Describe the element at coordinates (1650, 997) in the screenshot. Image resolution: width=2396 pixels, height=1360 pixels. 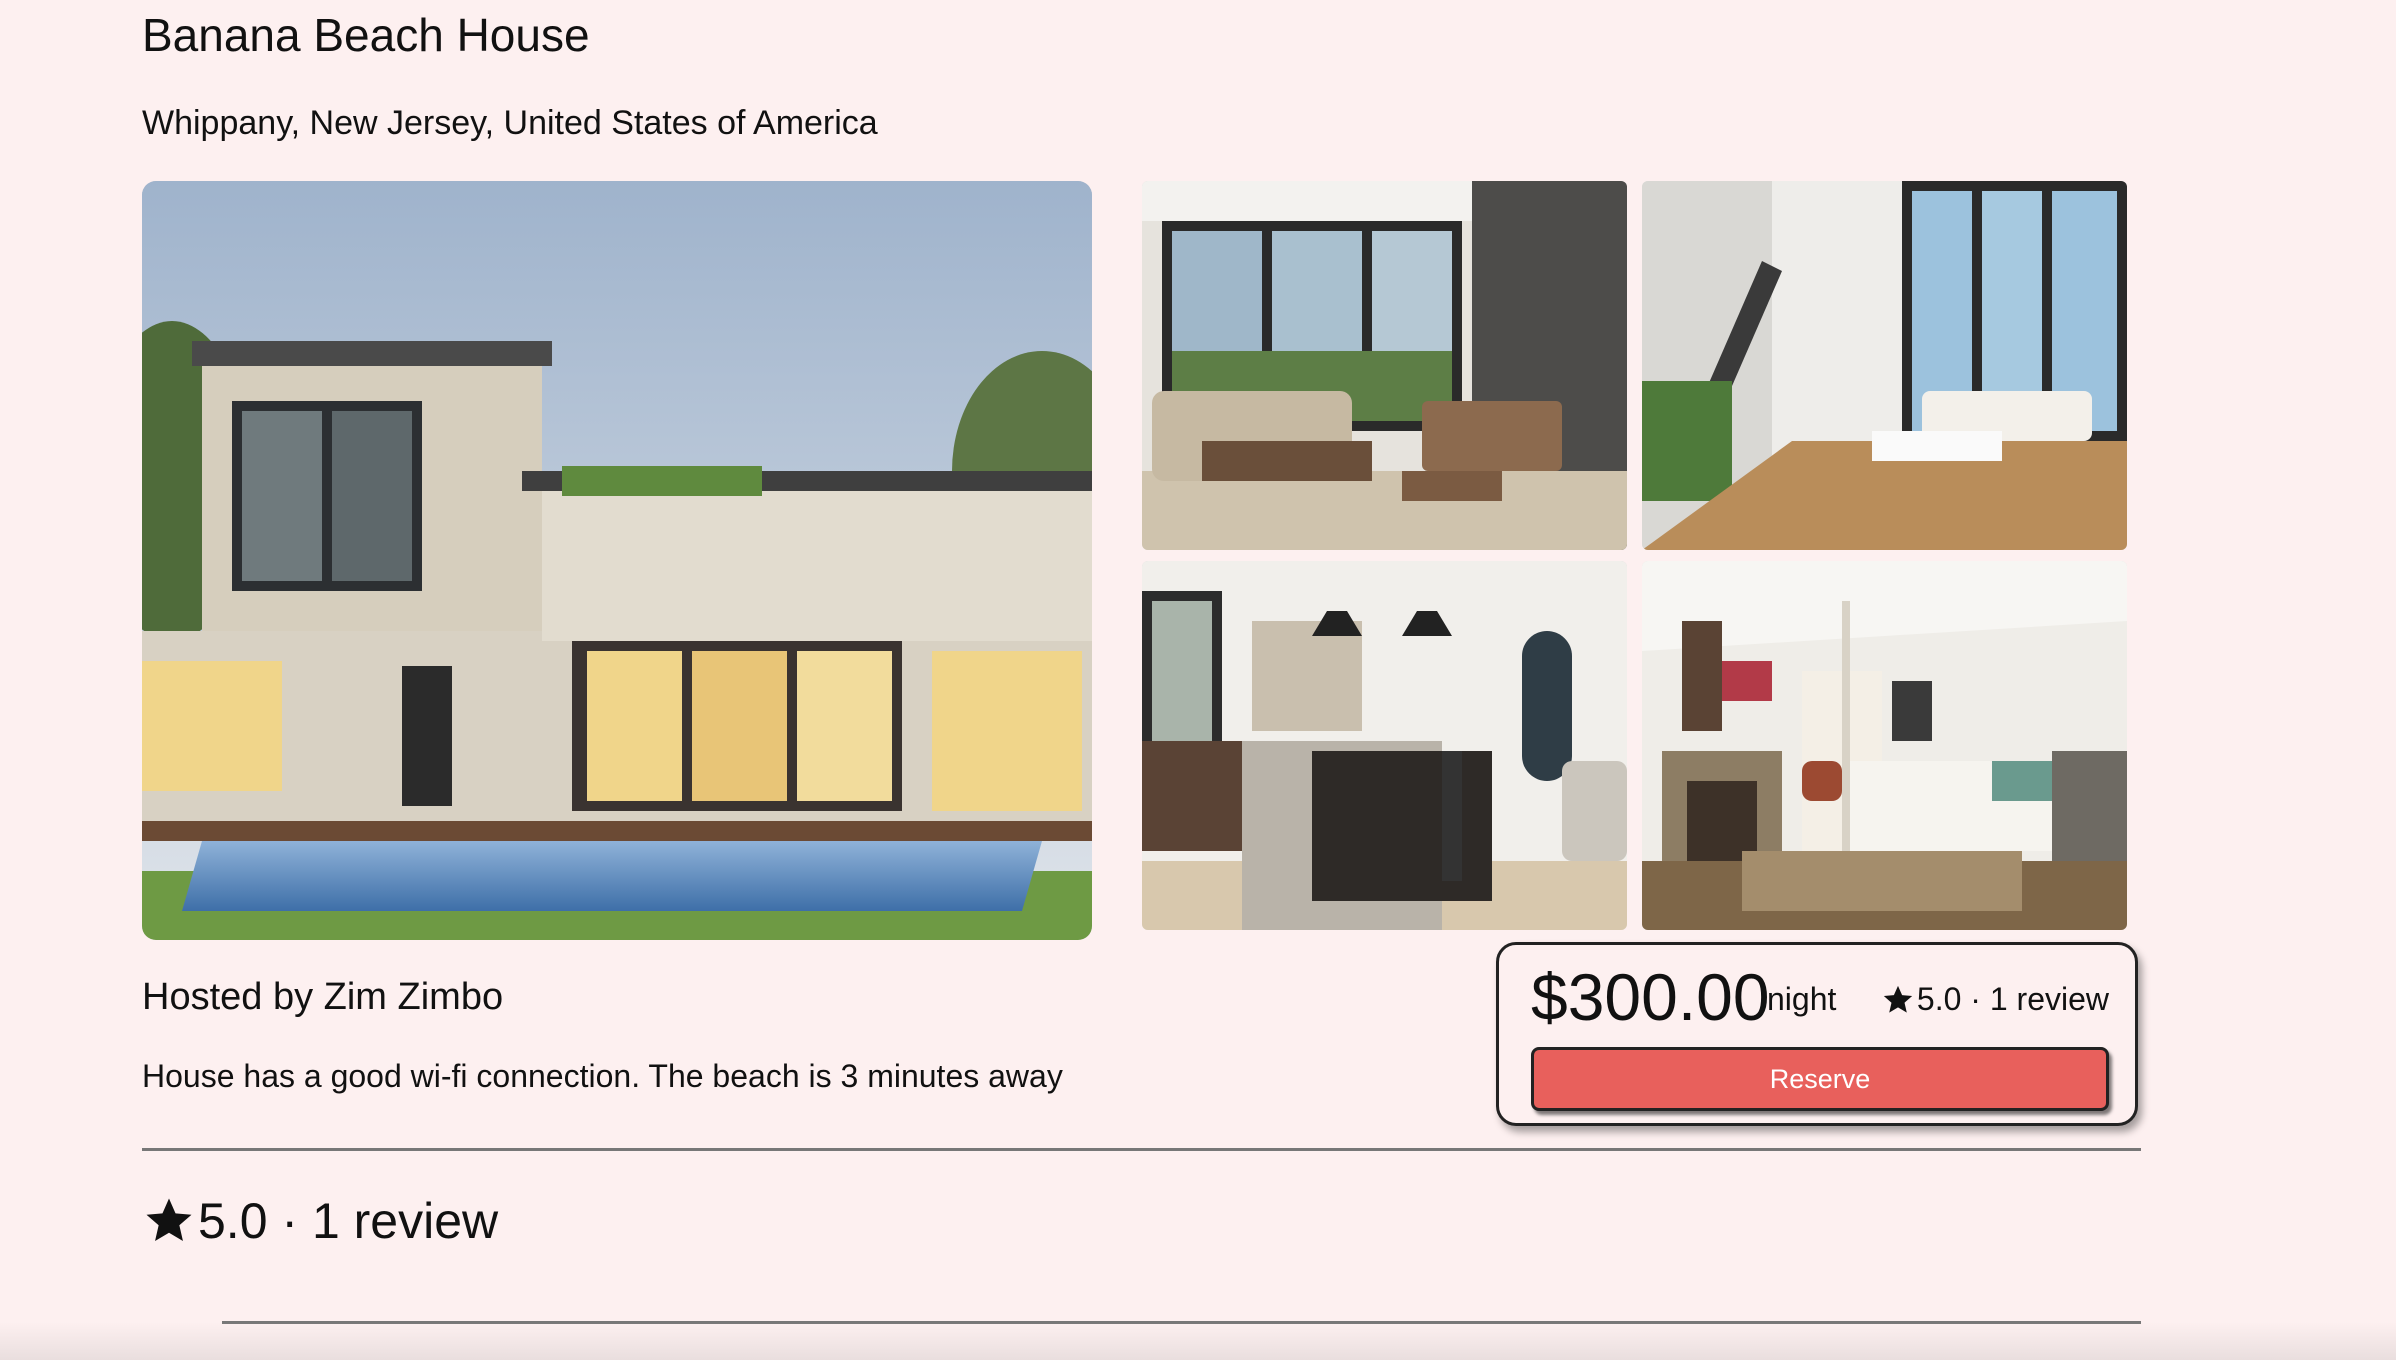
I see `nightly-price: $300.00` at that location.